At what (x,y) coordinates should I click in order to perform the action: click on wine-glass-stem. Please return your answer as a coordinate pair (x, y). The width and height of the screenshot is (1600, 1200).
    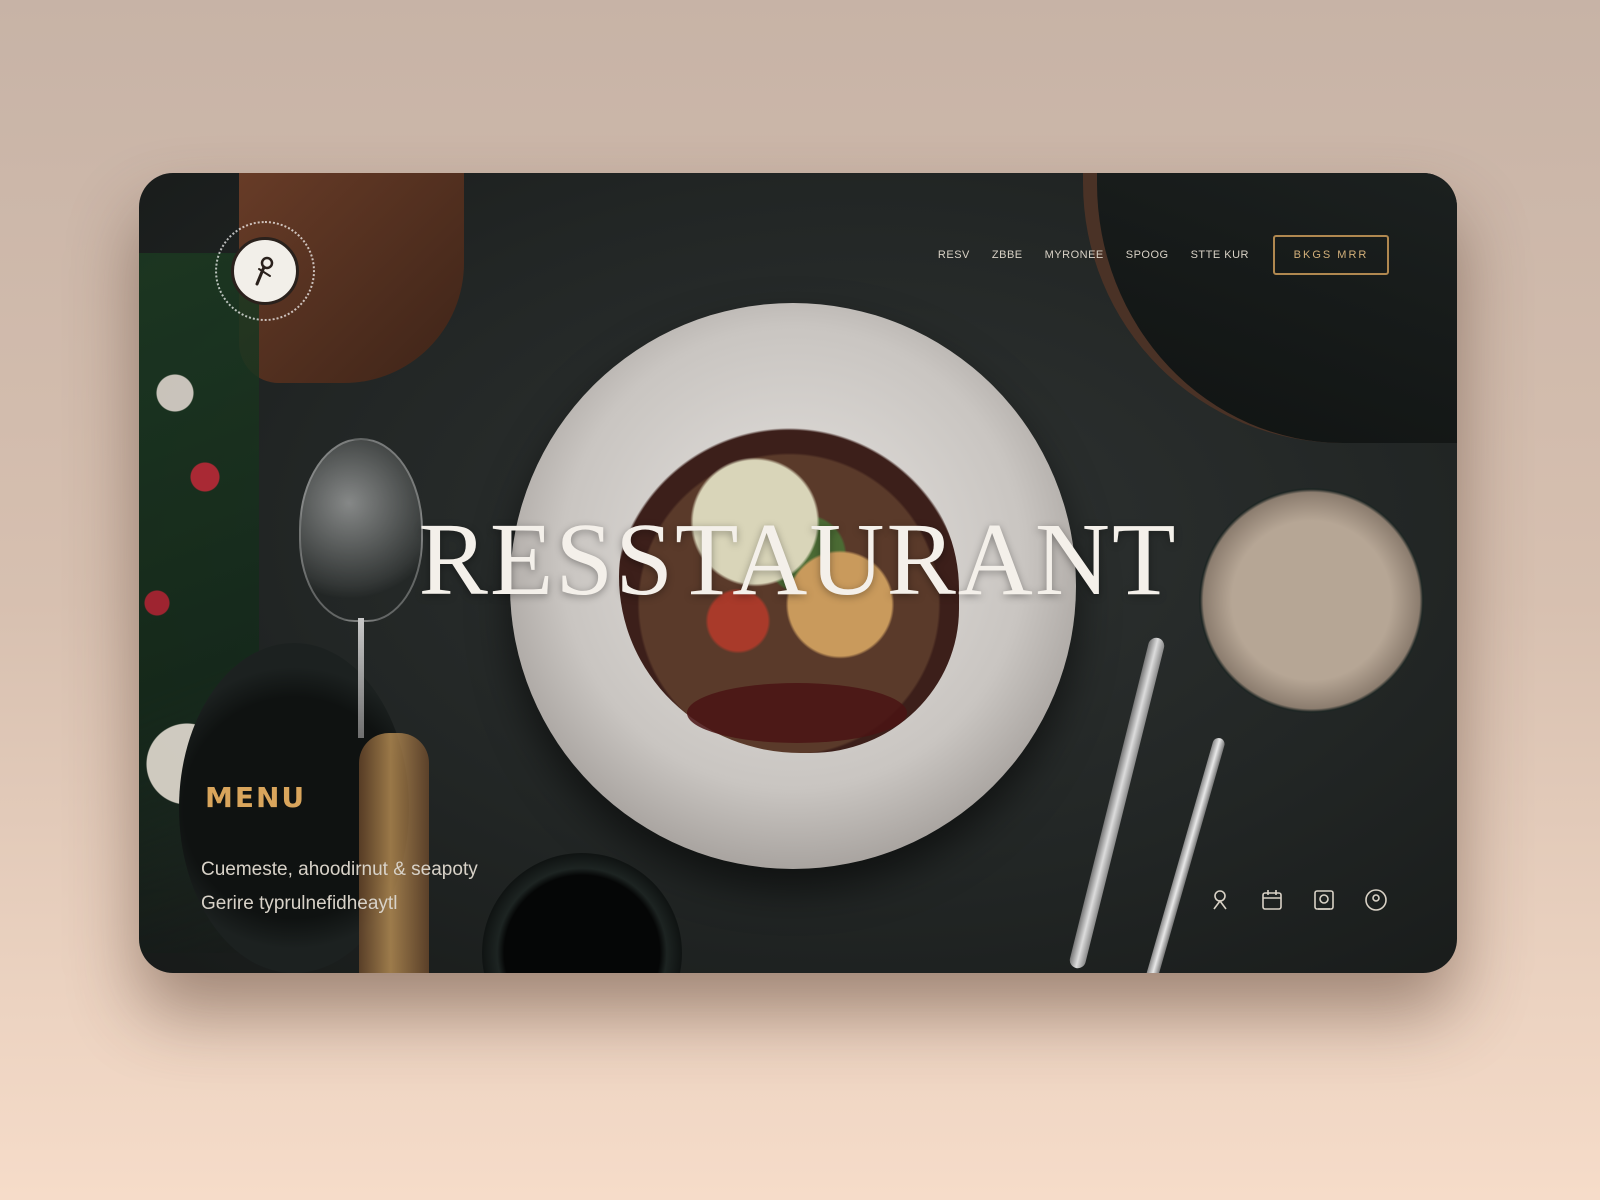
    Looking at the image, I should click on (361, 678).